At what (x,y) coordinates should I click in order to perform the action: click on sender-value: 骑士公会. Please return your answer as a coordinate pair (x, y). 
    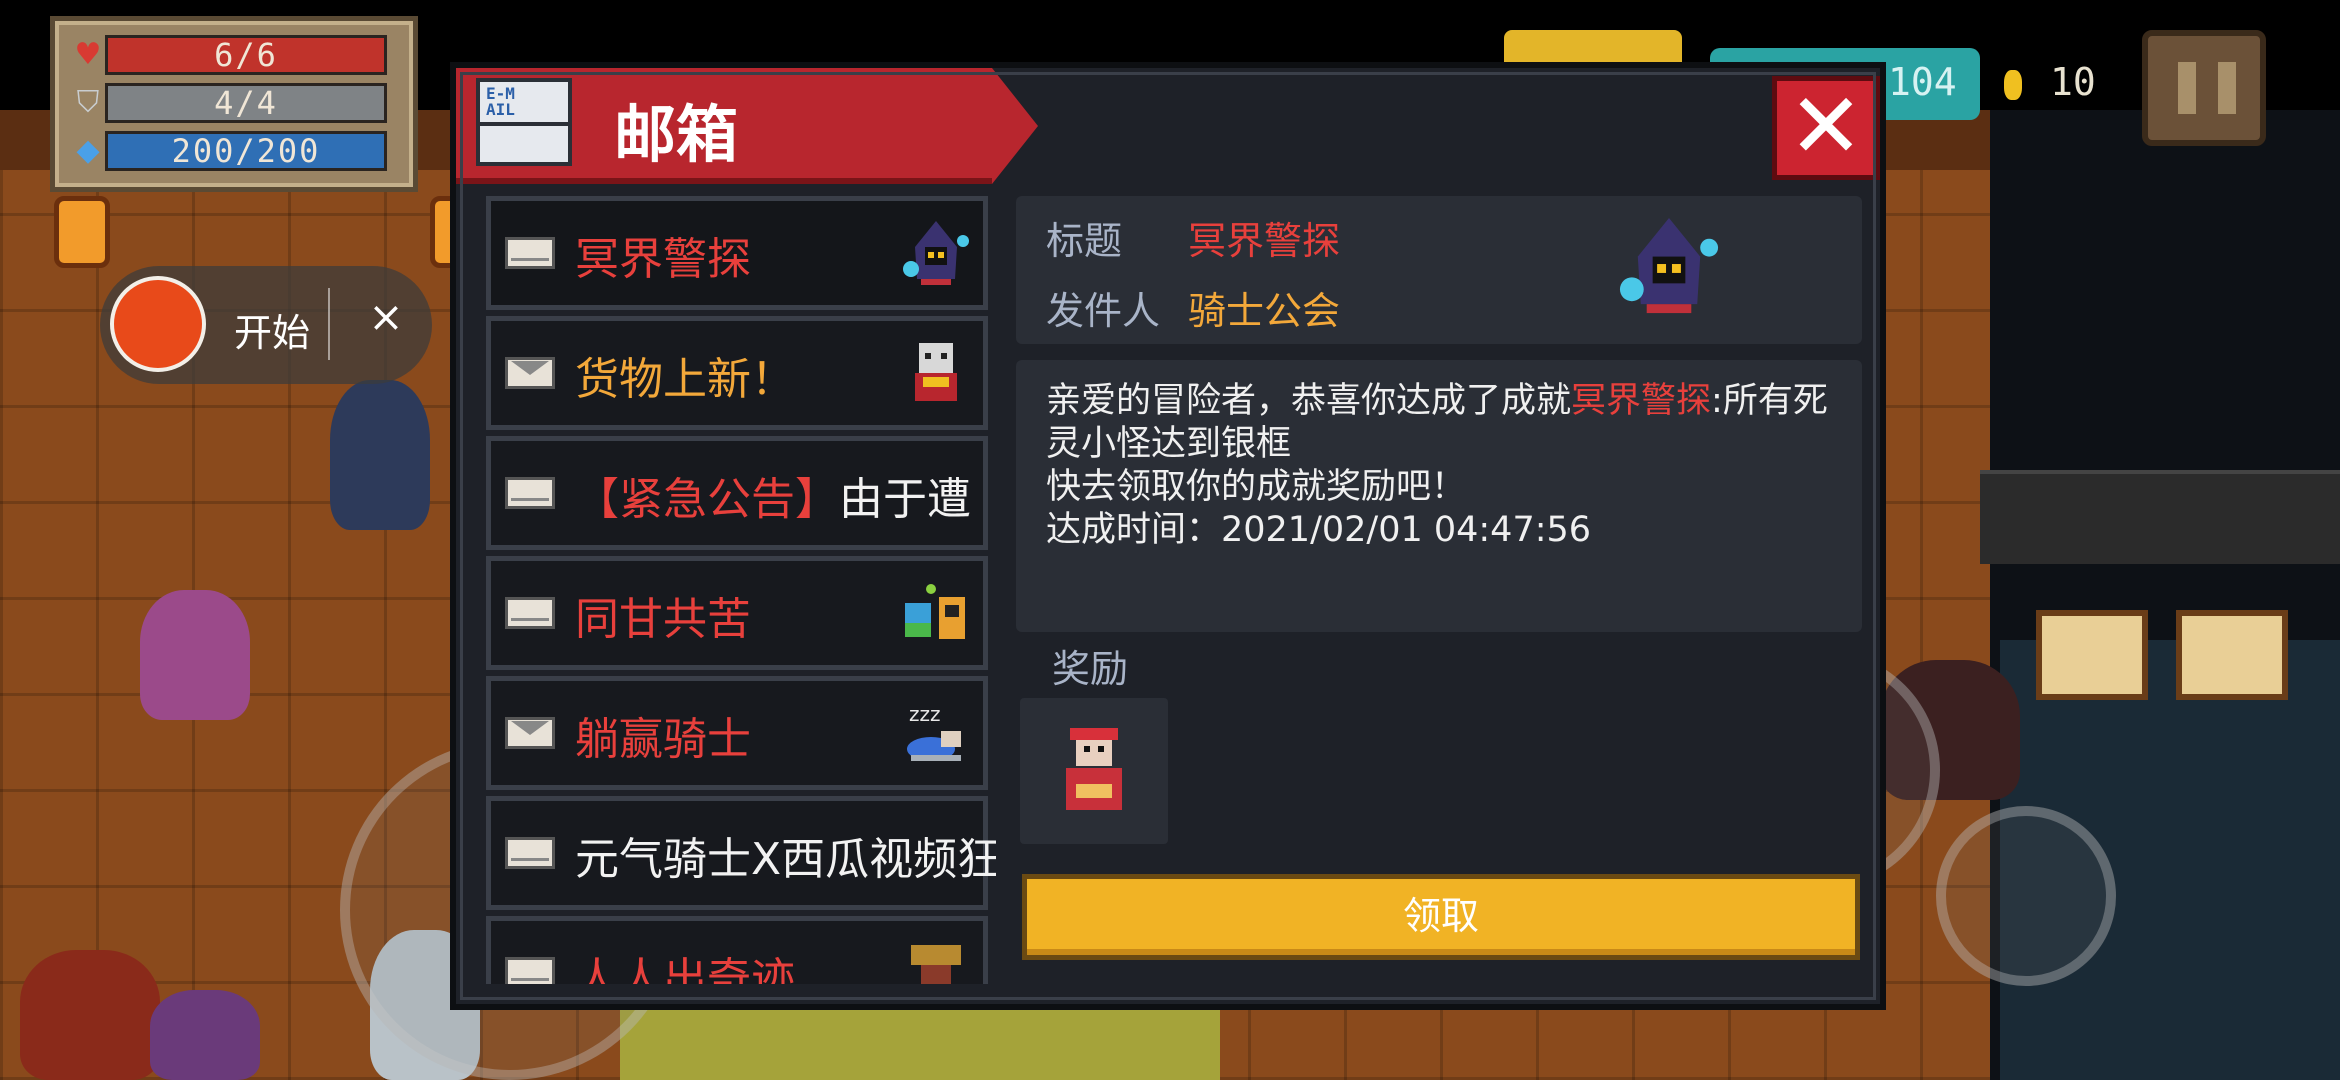
    Looking at the image, I should click on (1264, 311).